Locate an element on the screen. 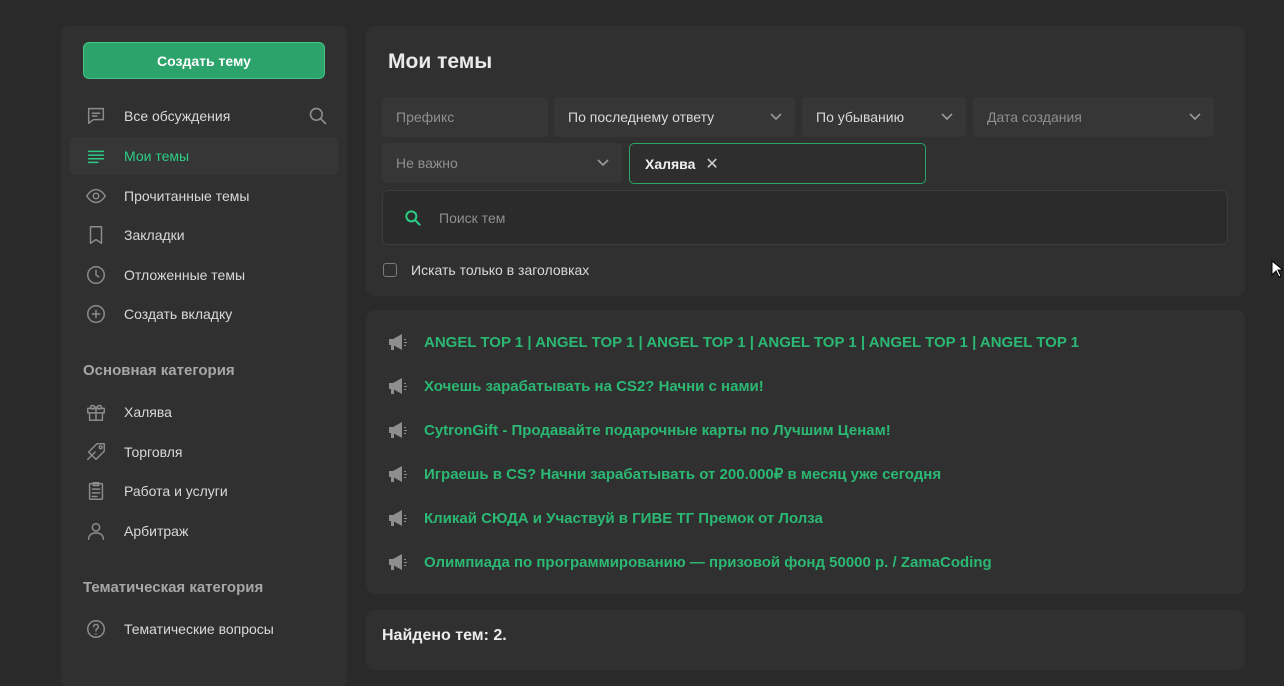  sidebar-item-label: Тематические вопросы is located at coordinates (199, 629).